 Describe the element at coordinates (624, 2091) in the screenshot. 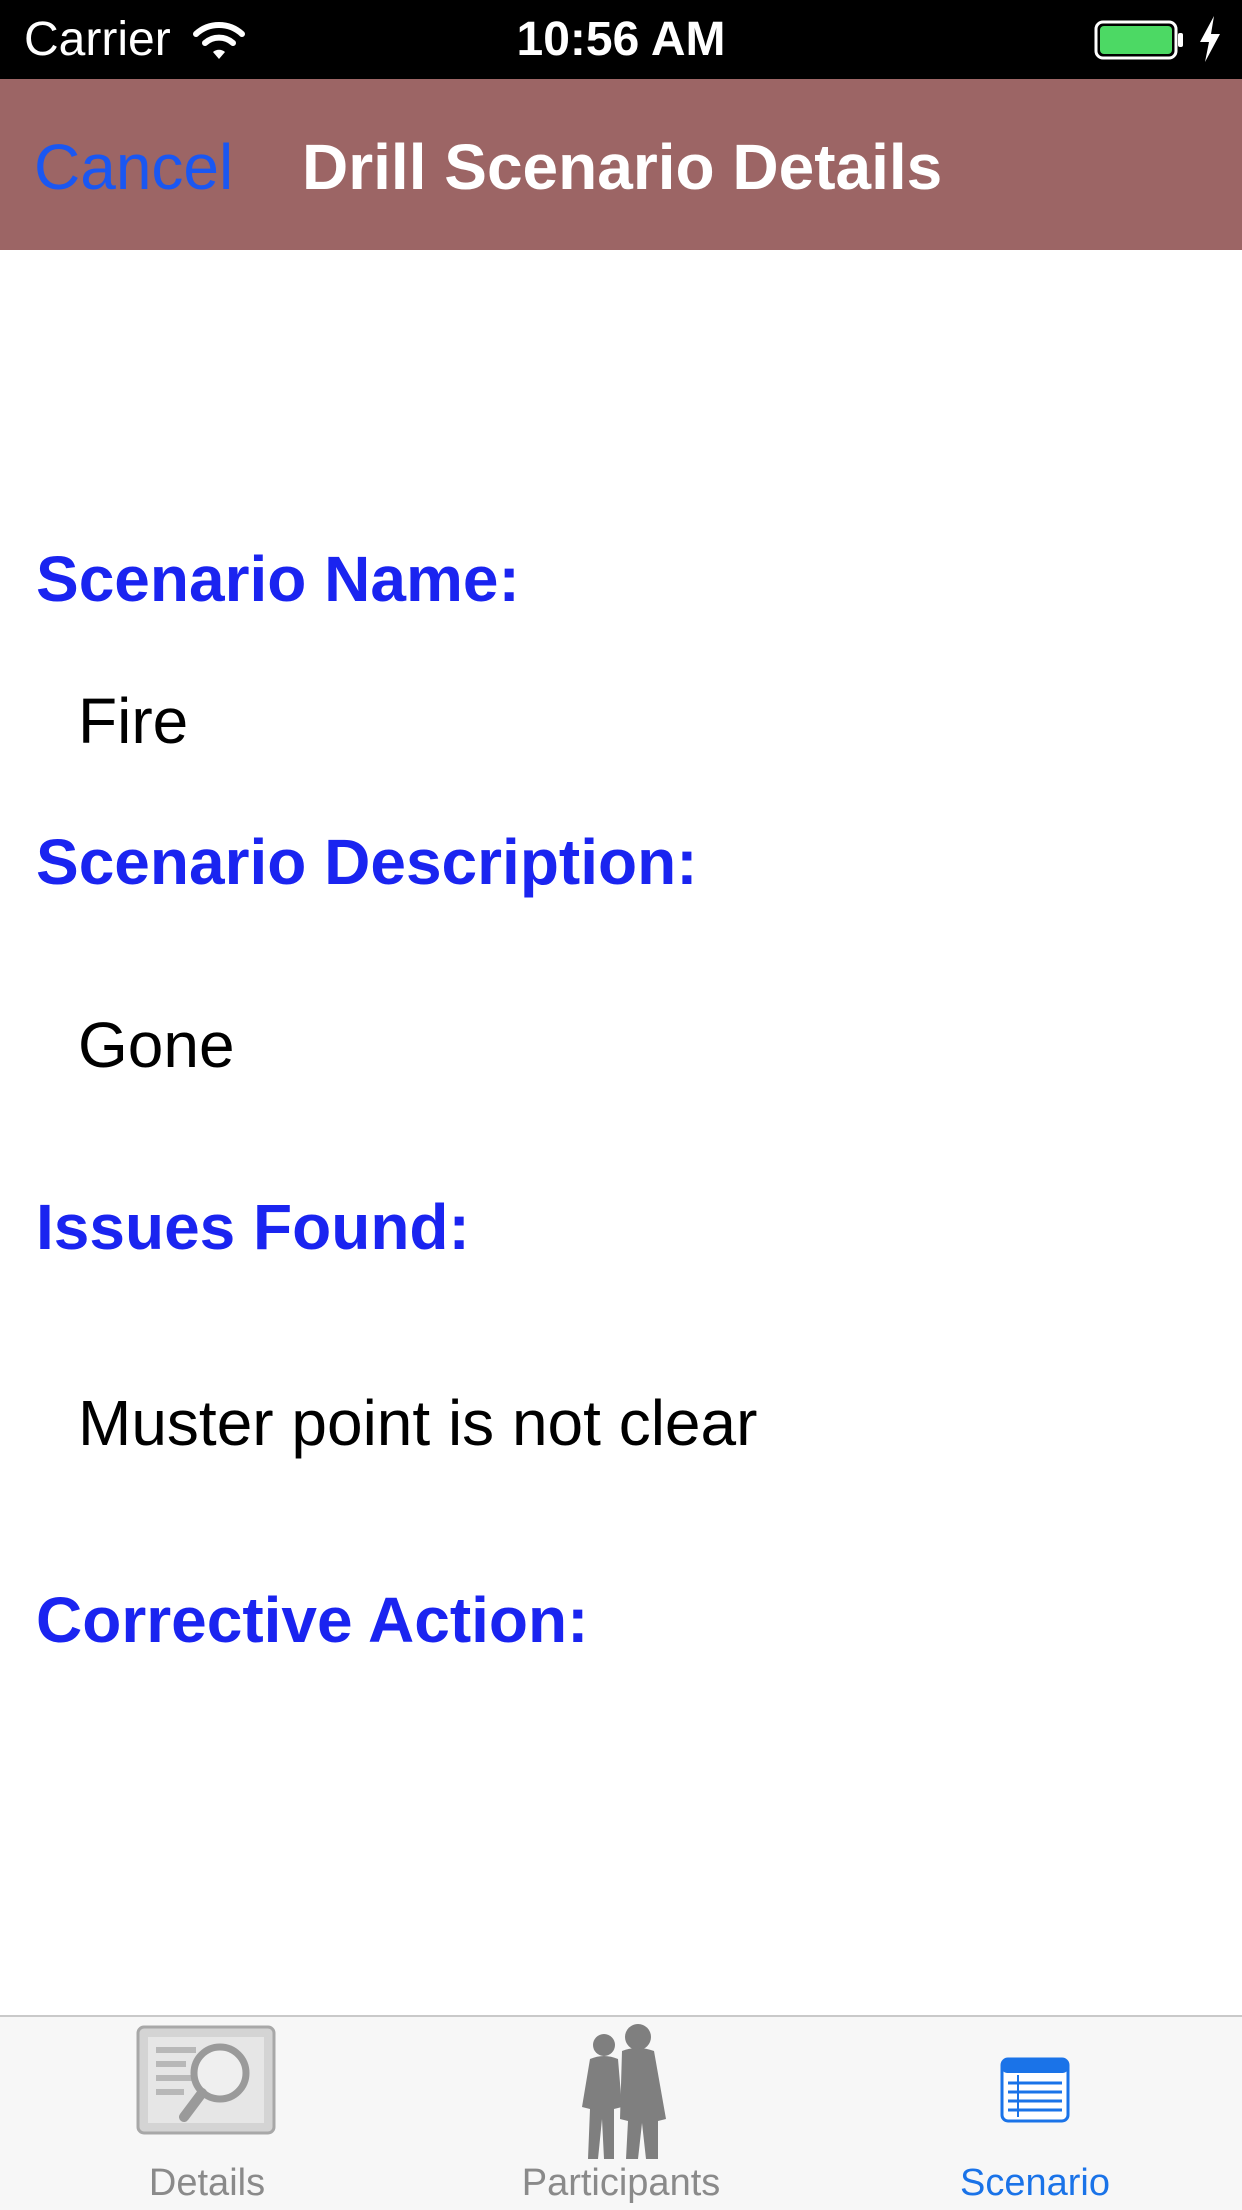

I see `people-silhouette-icon` at that location.